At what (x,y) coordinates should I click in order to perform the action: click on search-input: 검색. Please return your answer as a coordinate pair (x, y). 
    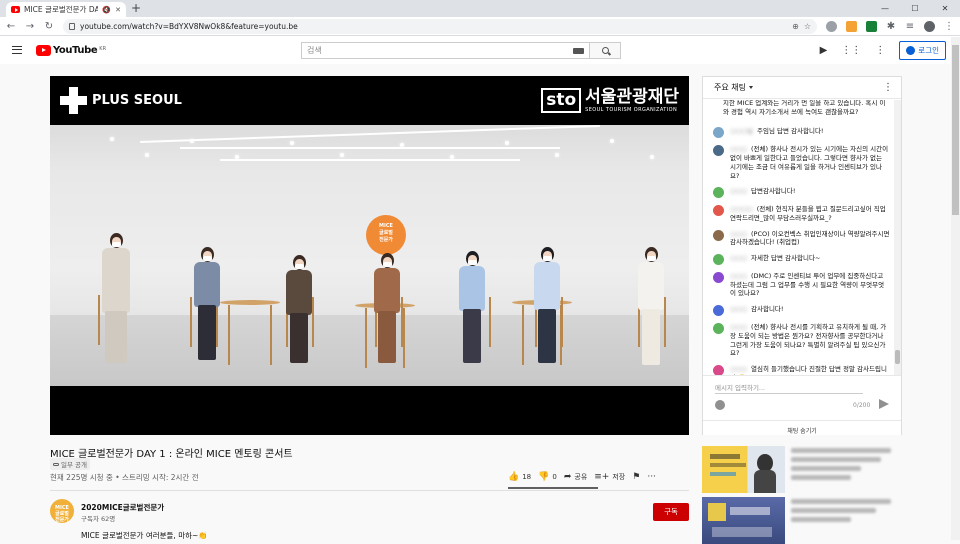
    Looking at the image, I should click on (445, 50).